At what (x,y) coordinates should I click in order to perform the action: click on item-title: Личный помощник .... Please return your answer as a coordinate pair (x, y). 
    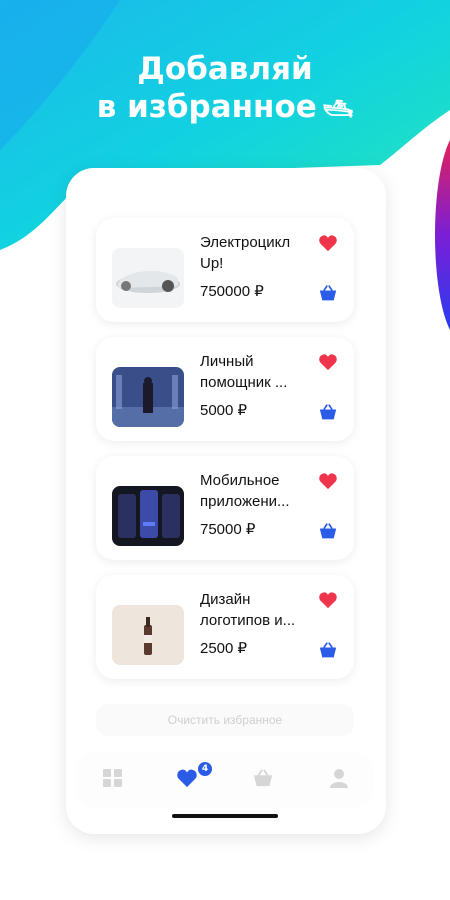
    Looking at the image, I should click on (258, 372).